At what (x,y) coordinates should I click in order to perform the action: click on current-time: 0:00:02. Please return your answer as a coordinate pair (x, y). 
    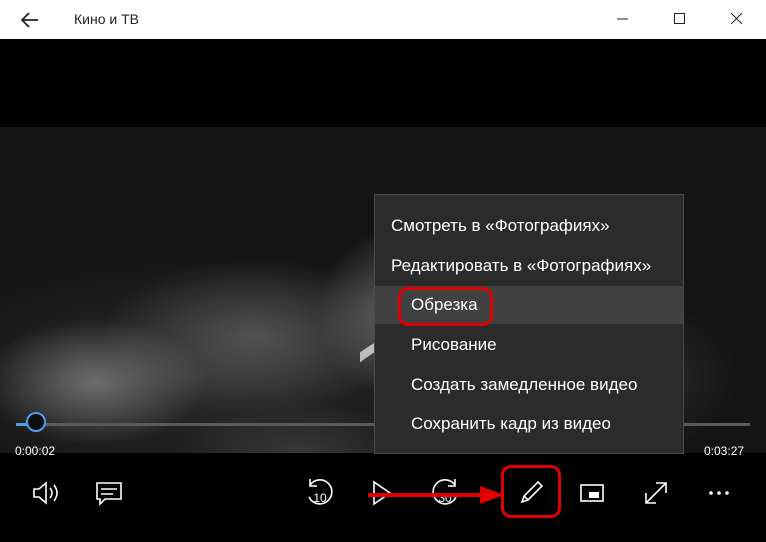
    Looking at the image, I should click on (35, 451).